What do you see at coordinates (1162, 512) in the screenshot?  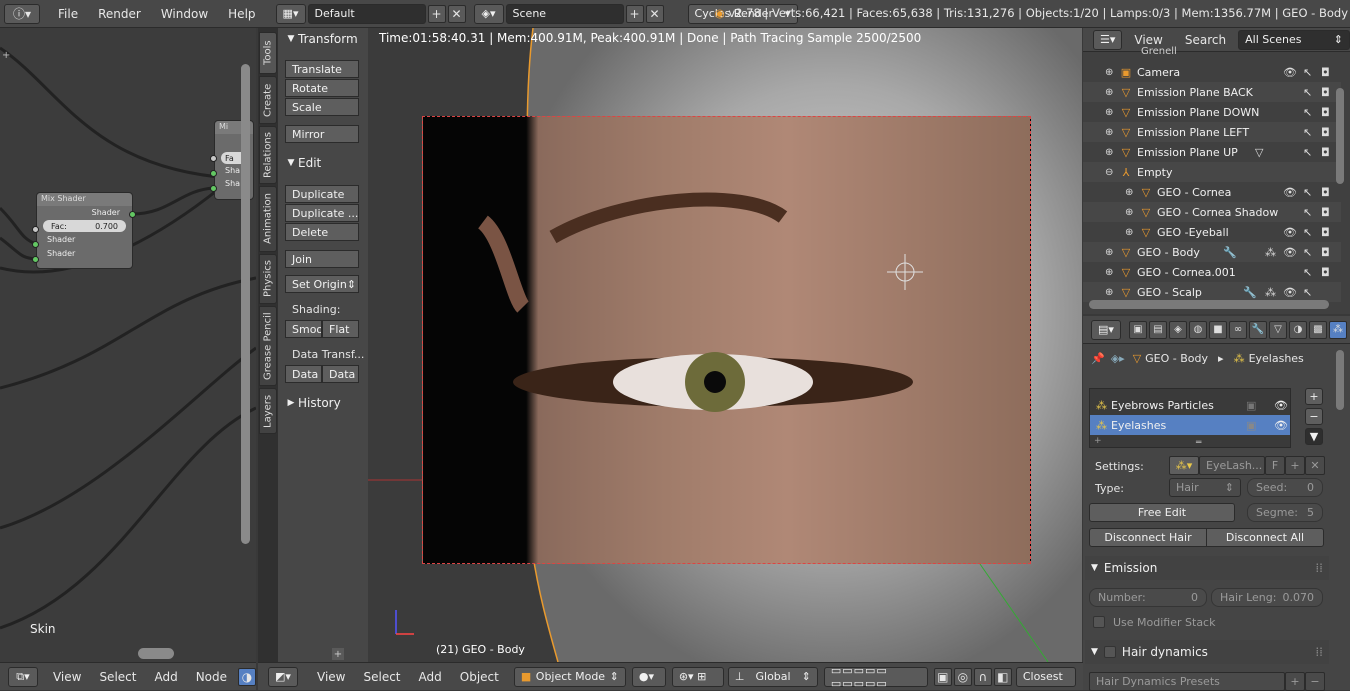 I see `free-edit-button: Free Edit` at bounding box center [1162, 512].